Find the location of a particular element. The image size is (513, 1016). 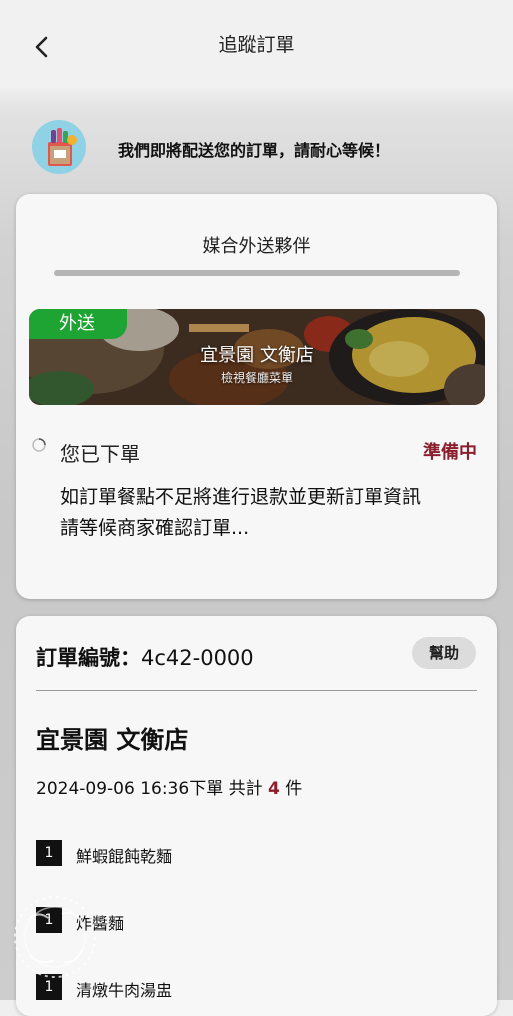

item-count: 4 is located at coordinates (274, 789).